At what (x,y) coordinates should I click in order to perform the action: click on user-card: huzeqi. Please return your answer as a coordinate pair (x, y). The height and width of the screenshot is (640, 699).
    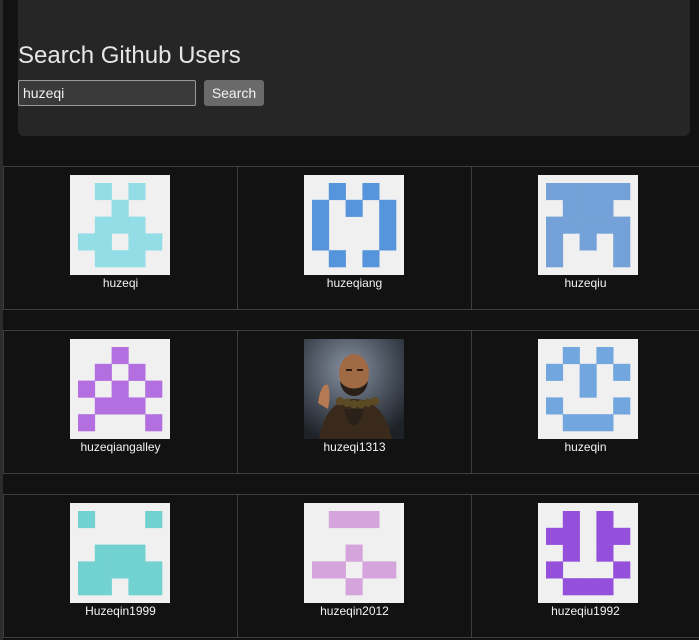
    Looking at the image, I should click on (120, 238).